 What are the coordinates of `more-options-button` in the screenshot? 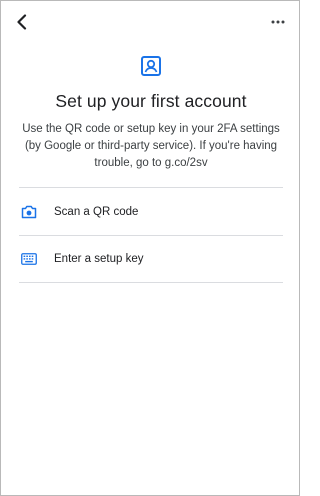 It's located at (278, 22).